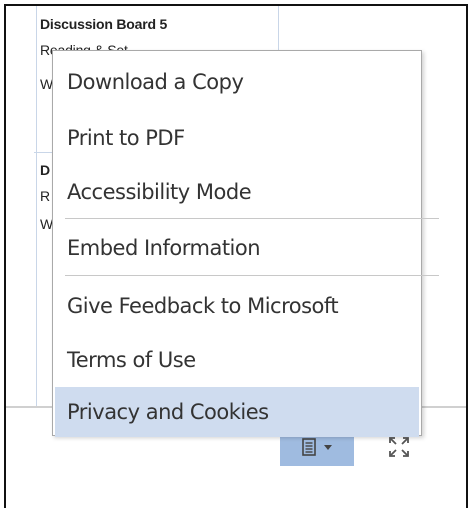 Image resolution: width=470 pixels, height=508 pixels. I want to click on fullscreen-icon, so click(399, 447).